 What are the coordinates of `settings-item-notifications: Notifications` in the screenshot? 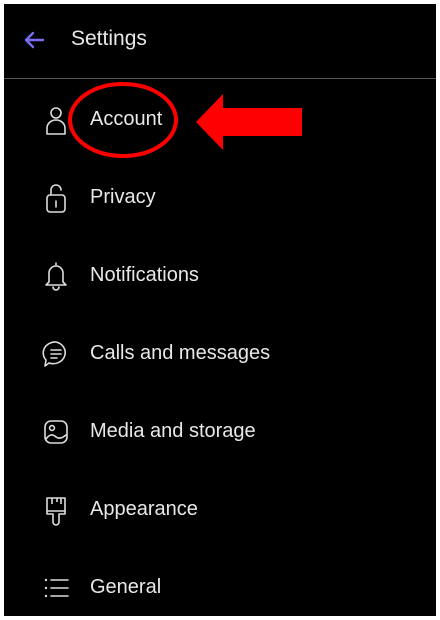 It's located at (220, 276).